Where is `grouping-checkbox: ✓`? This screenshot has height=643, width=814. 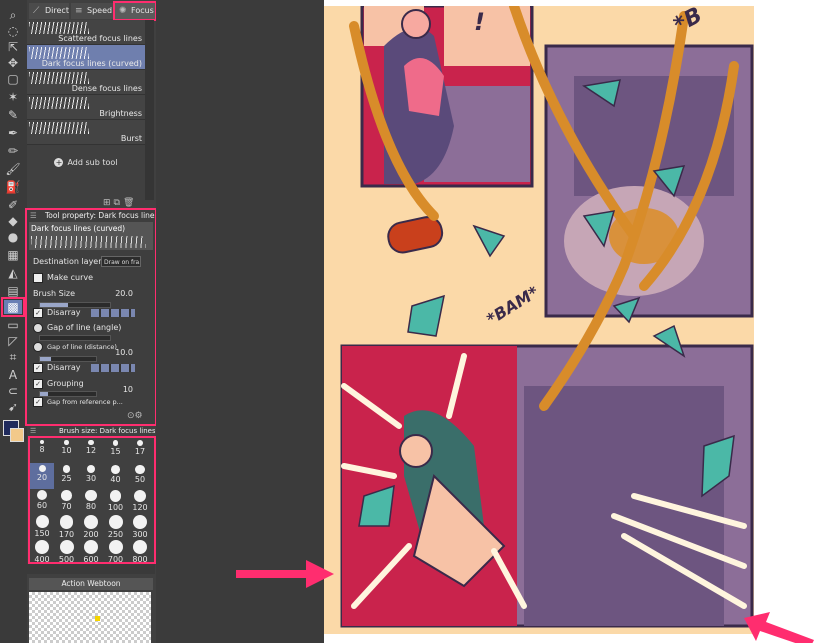 grouping-checkbox: ✓ is located at coordinates (38, 383).